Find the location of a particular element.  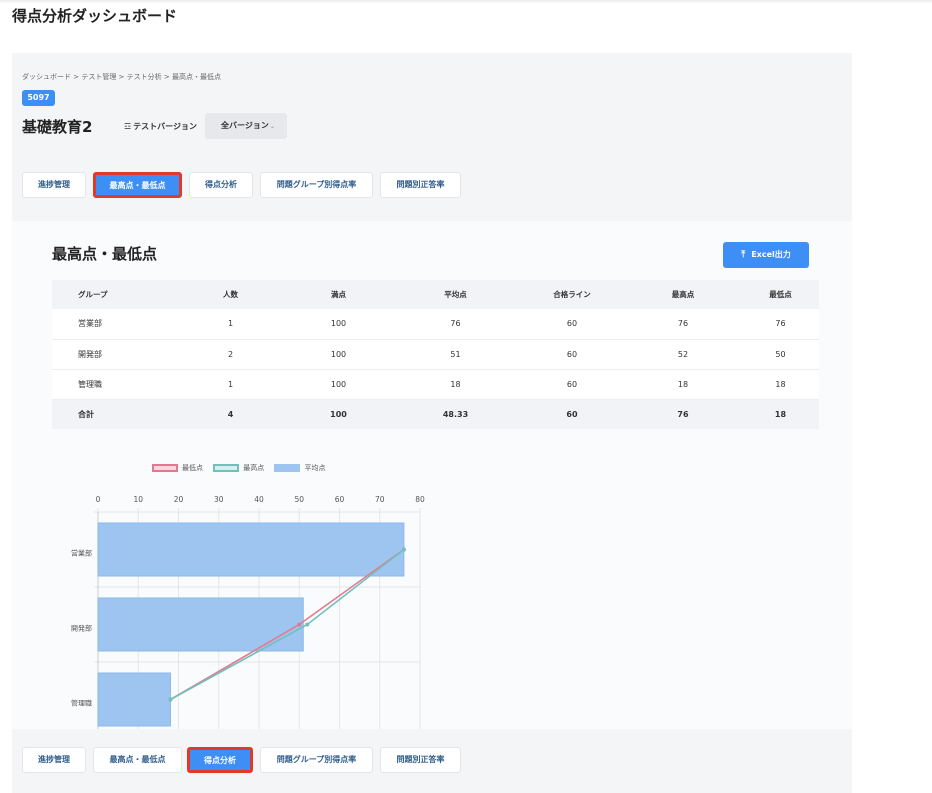

breadcrumb: ダッシュボード > テスト管理 > テスト分析 > 最高点・最低点 is located at coordinates (121, 77).